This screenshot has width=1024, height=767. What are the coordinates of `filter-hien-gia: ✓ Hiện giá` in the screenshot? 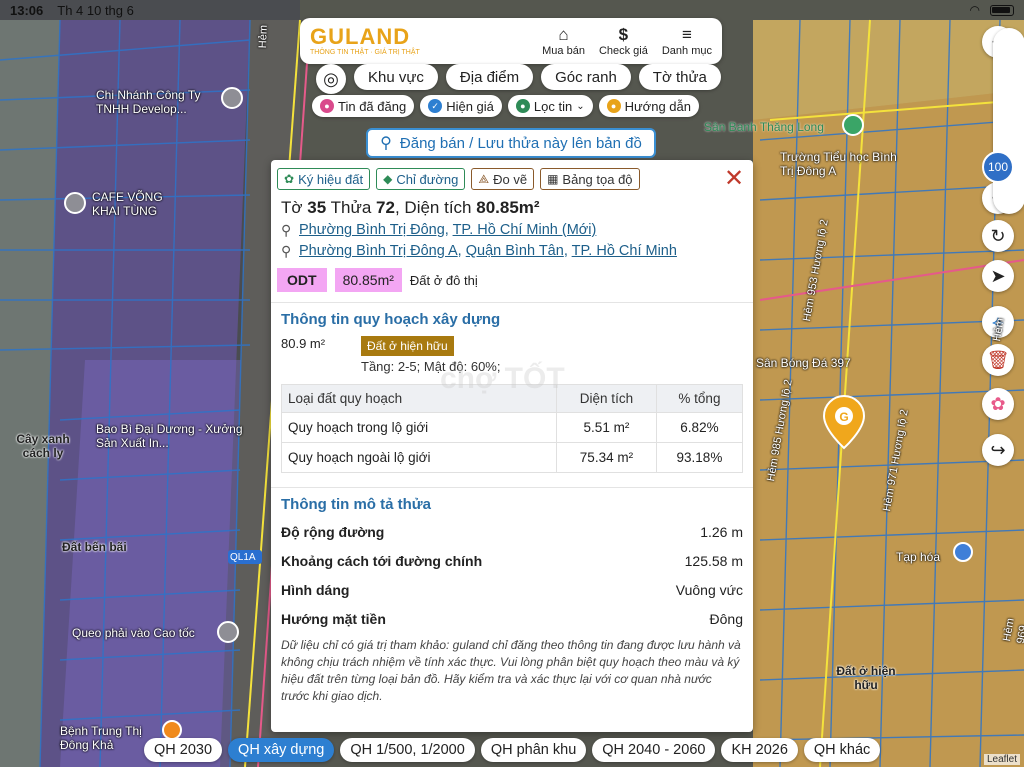 It's located at (461, 106).